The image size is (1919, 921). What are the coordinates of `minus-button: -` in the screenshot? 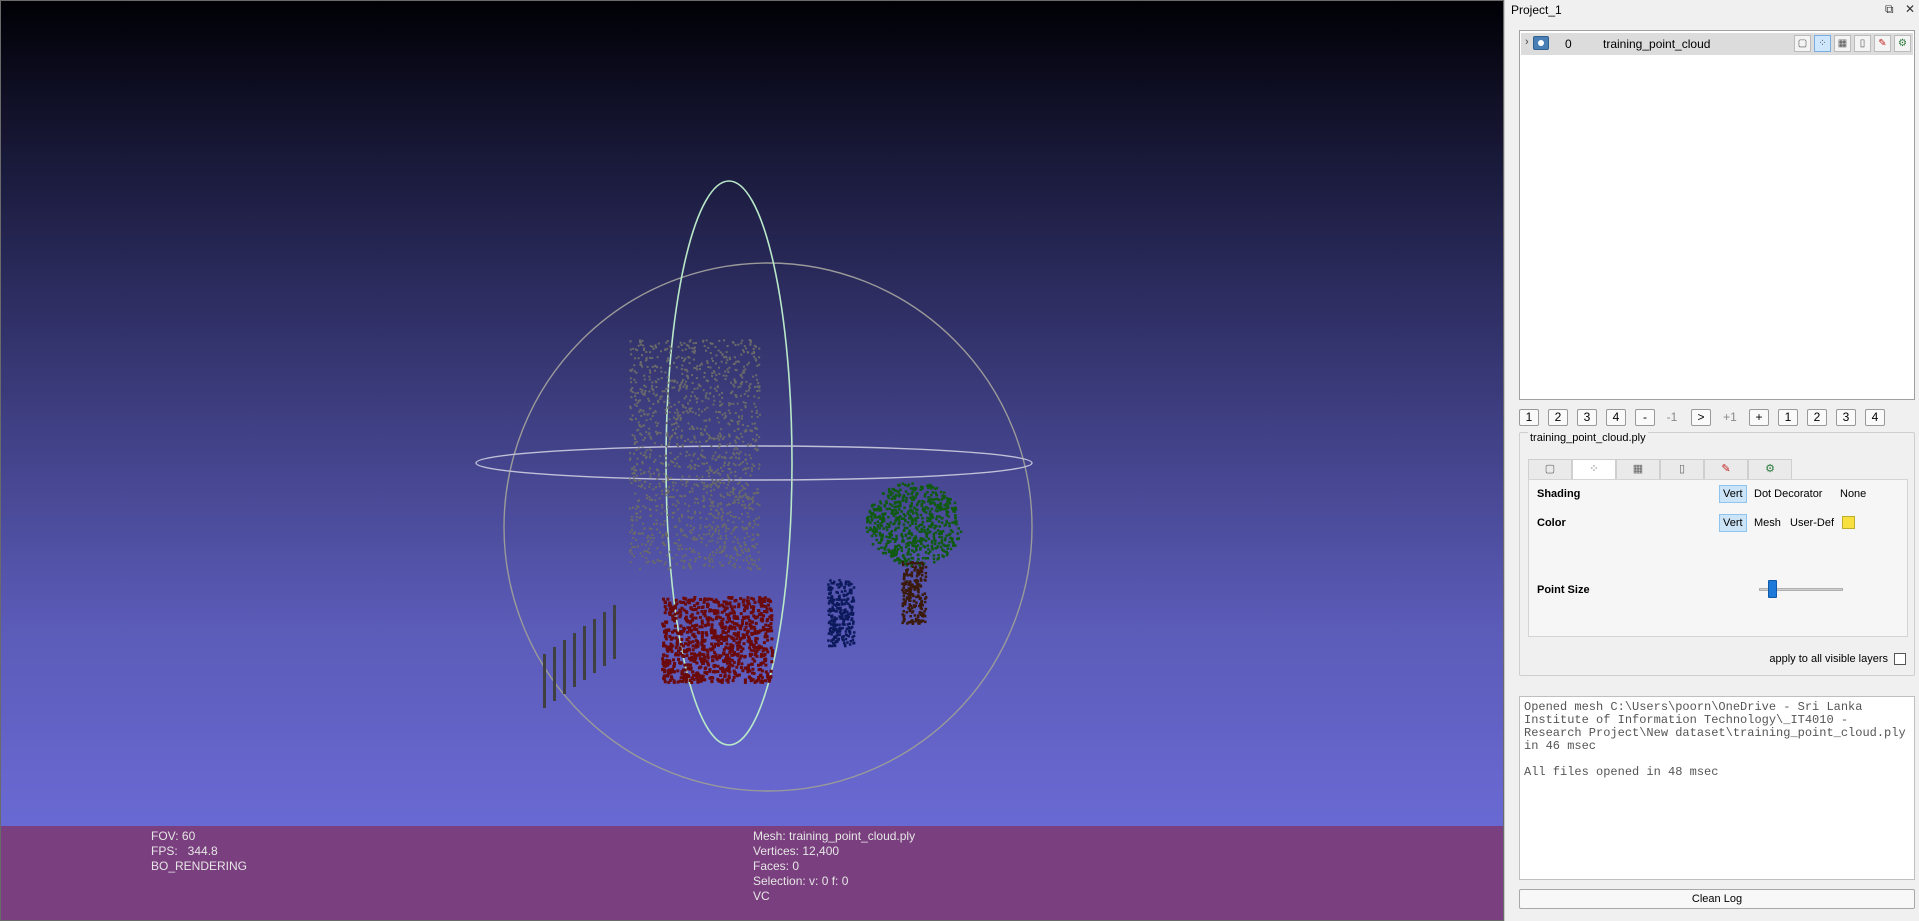 It's located at (1645, 417).